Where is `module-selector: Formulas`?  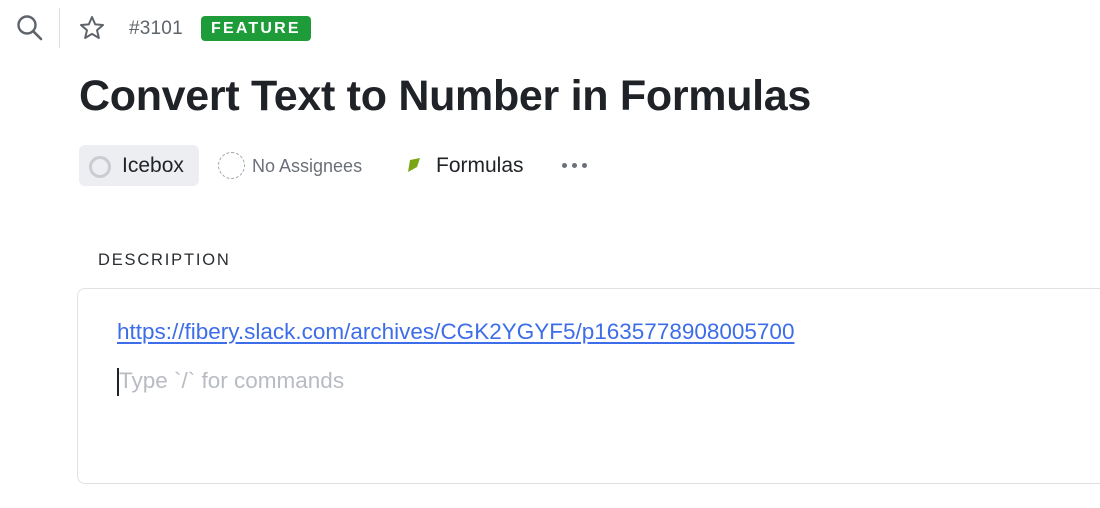
module-selector: Formulas is located at coordinates (470, 165).